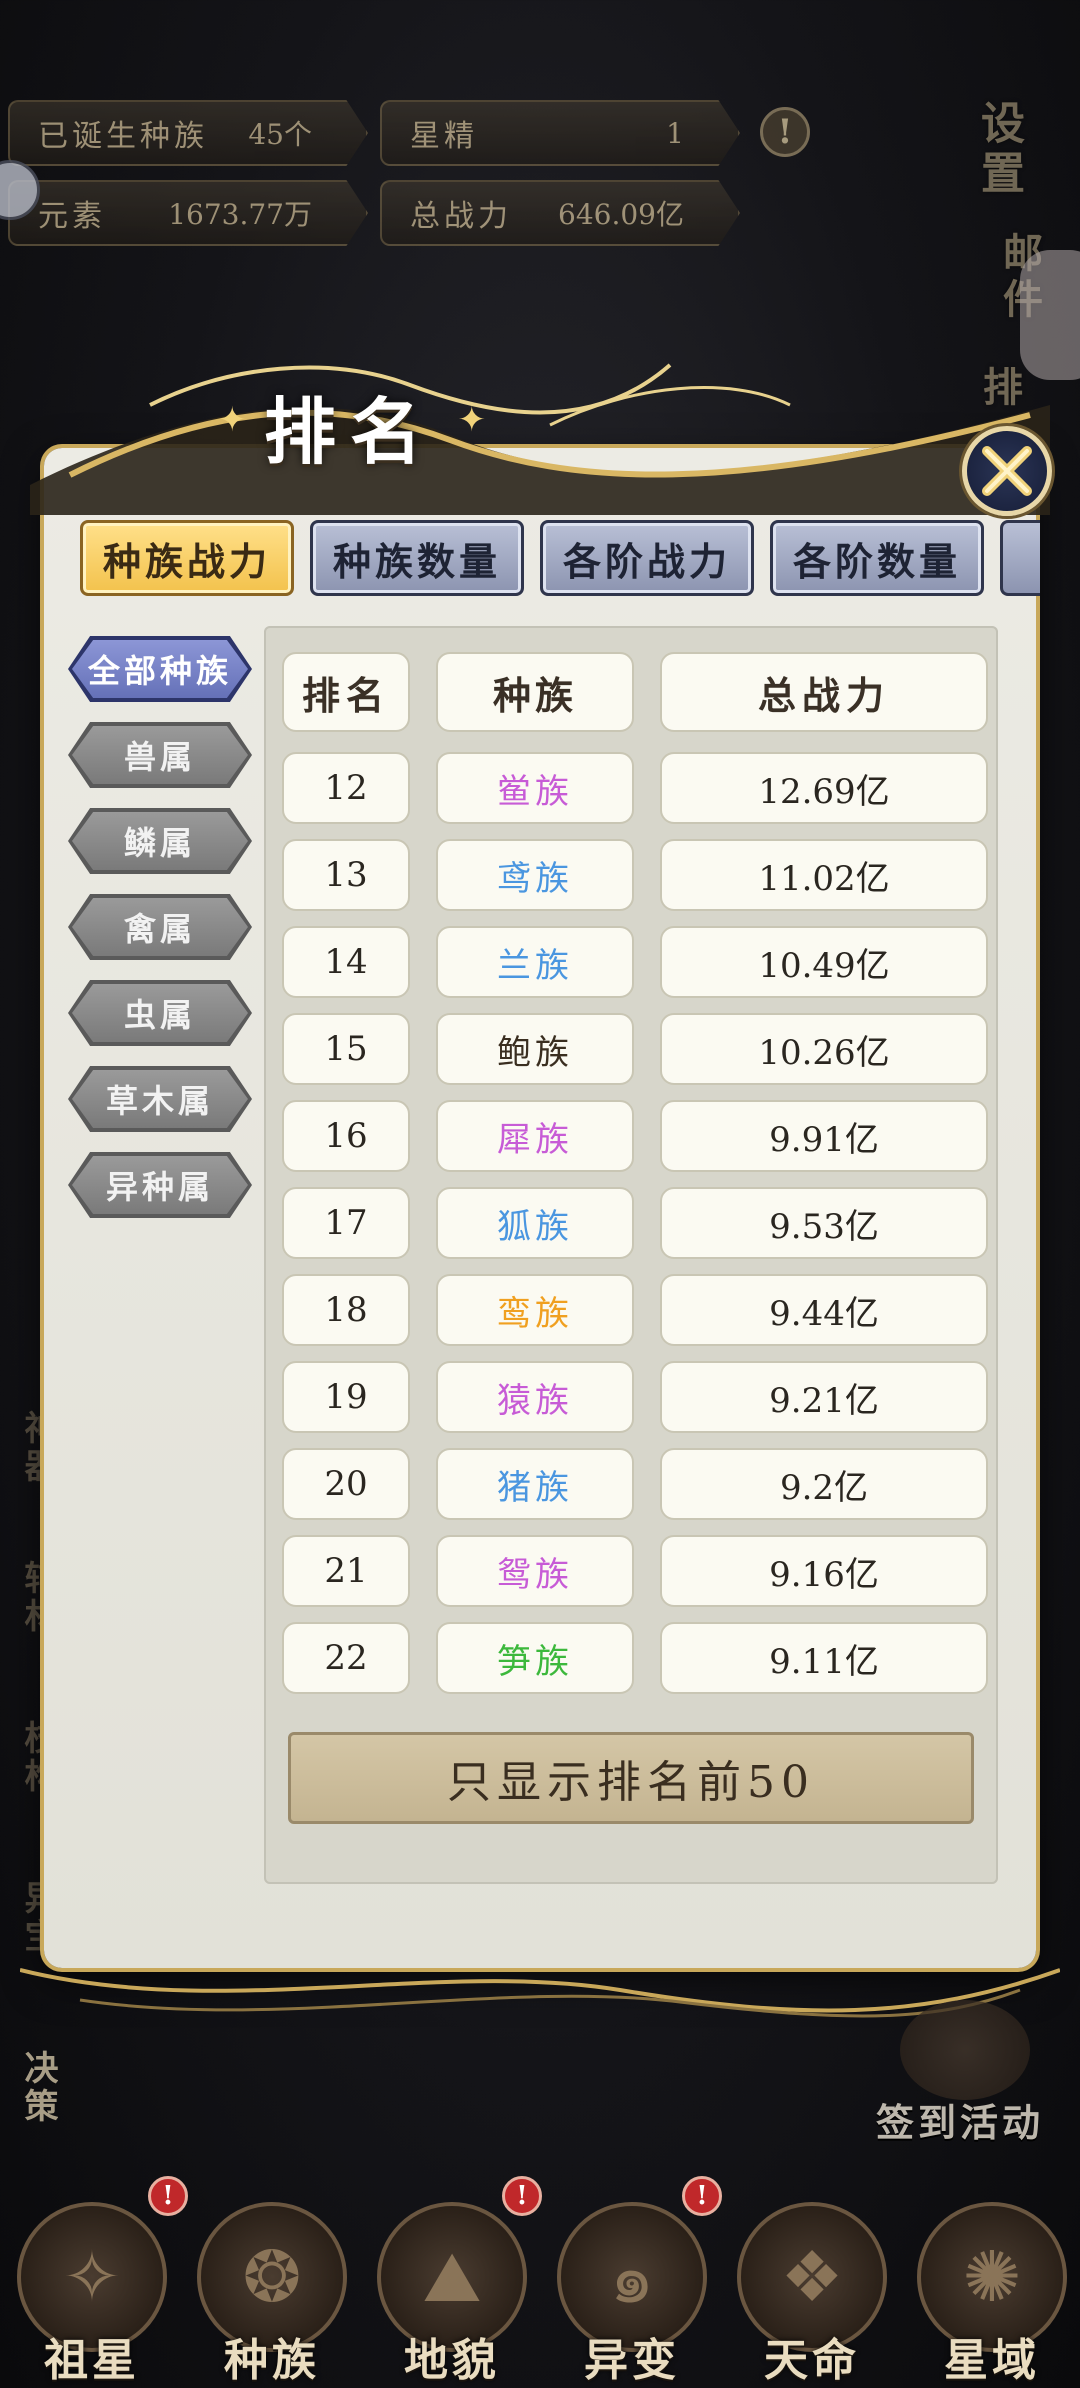  What do you see at coordinates (349, 431) in the screenshot?
I see `modal-title: 排名` at bounding box center [349, 431].